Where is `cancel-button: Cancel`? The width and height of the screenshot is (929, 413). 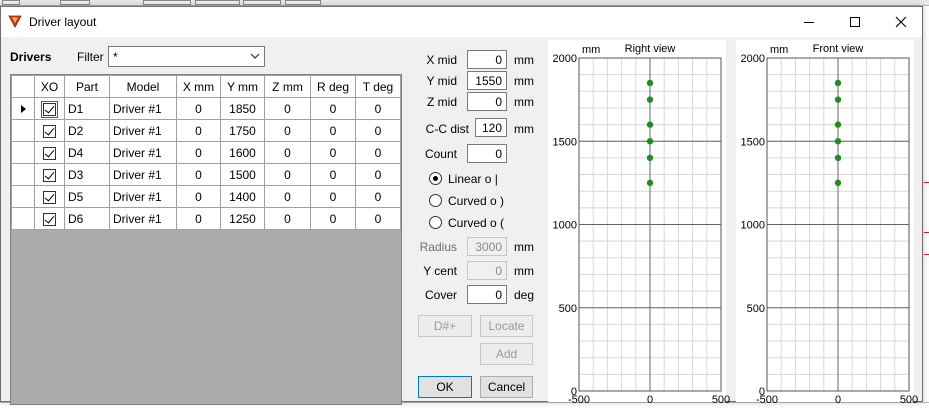
cancel-button: Cancel is located at coordinates (506, 387).